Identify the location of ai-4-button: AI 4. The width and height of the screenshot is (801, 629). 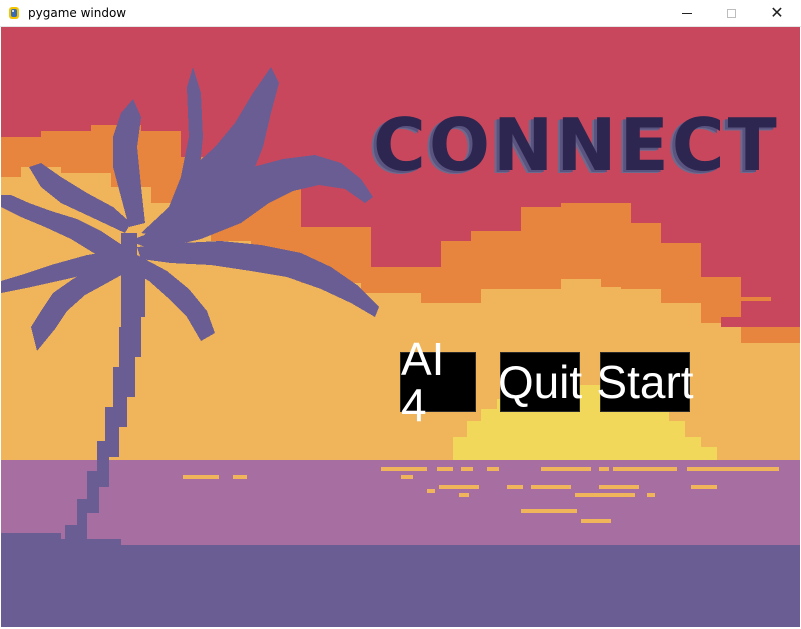
(438, 382).